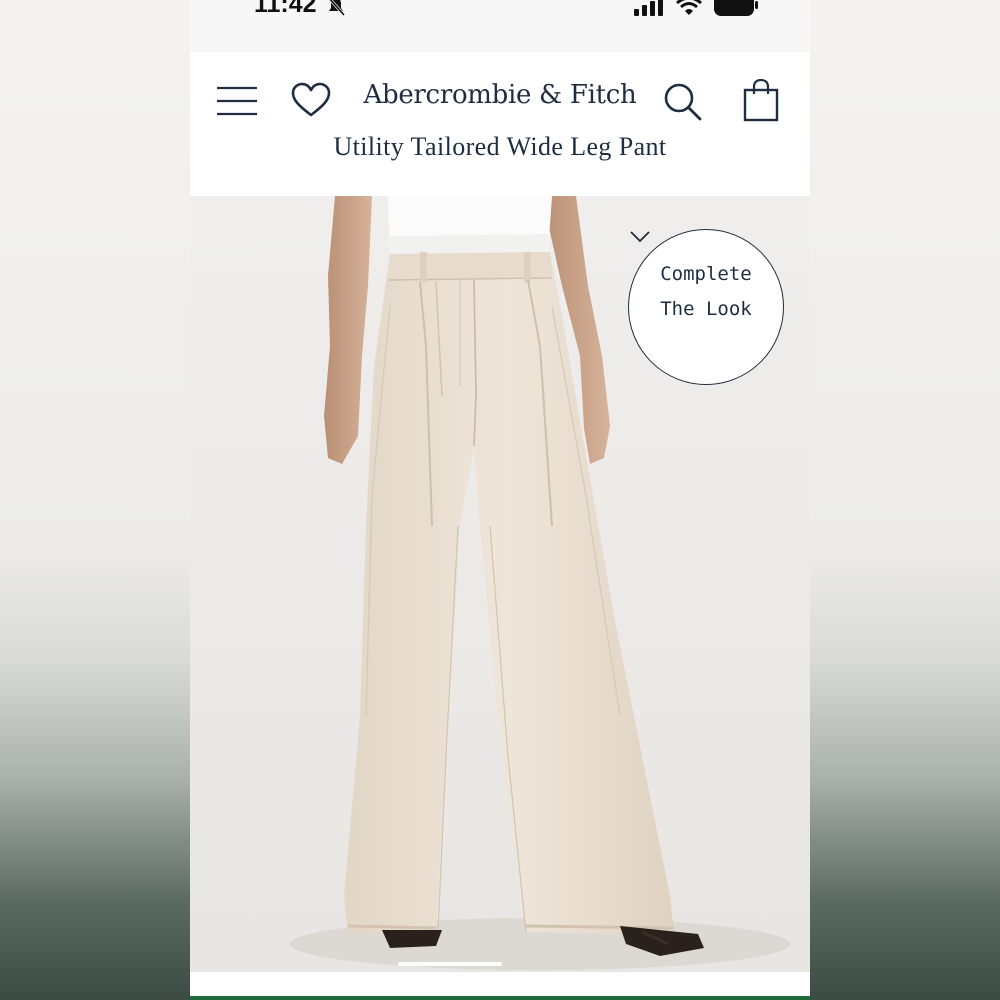 This screenshot has width=1000, height=1000. Describe the element at coordinates (500, 146) in the screenshot. I see `product-title: Utility Tailored Wide Leg Pant` at that location.